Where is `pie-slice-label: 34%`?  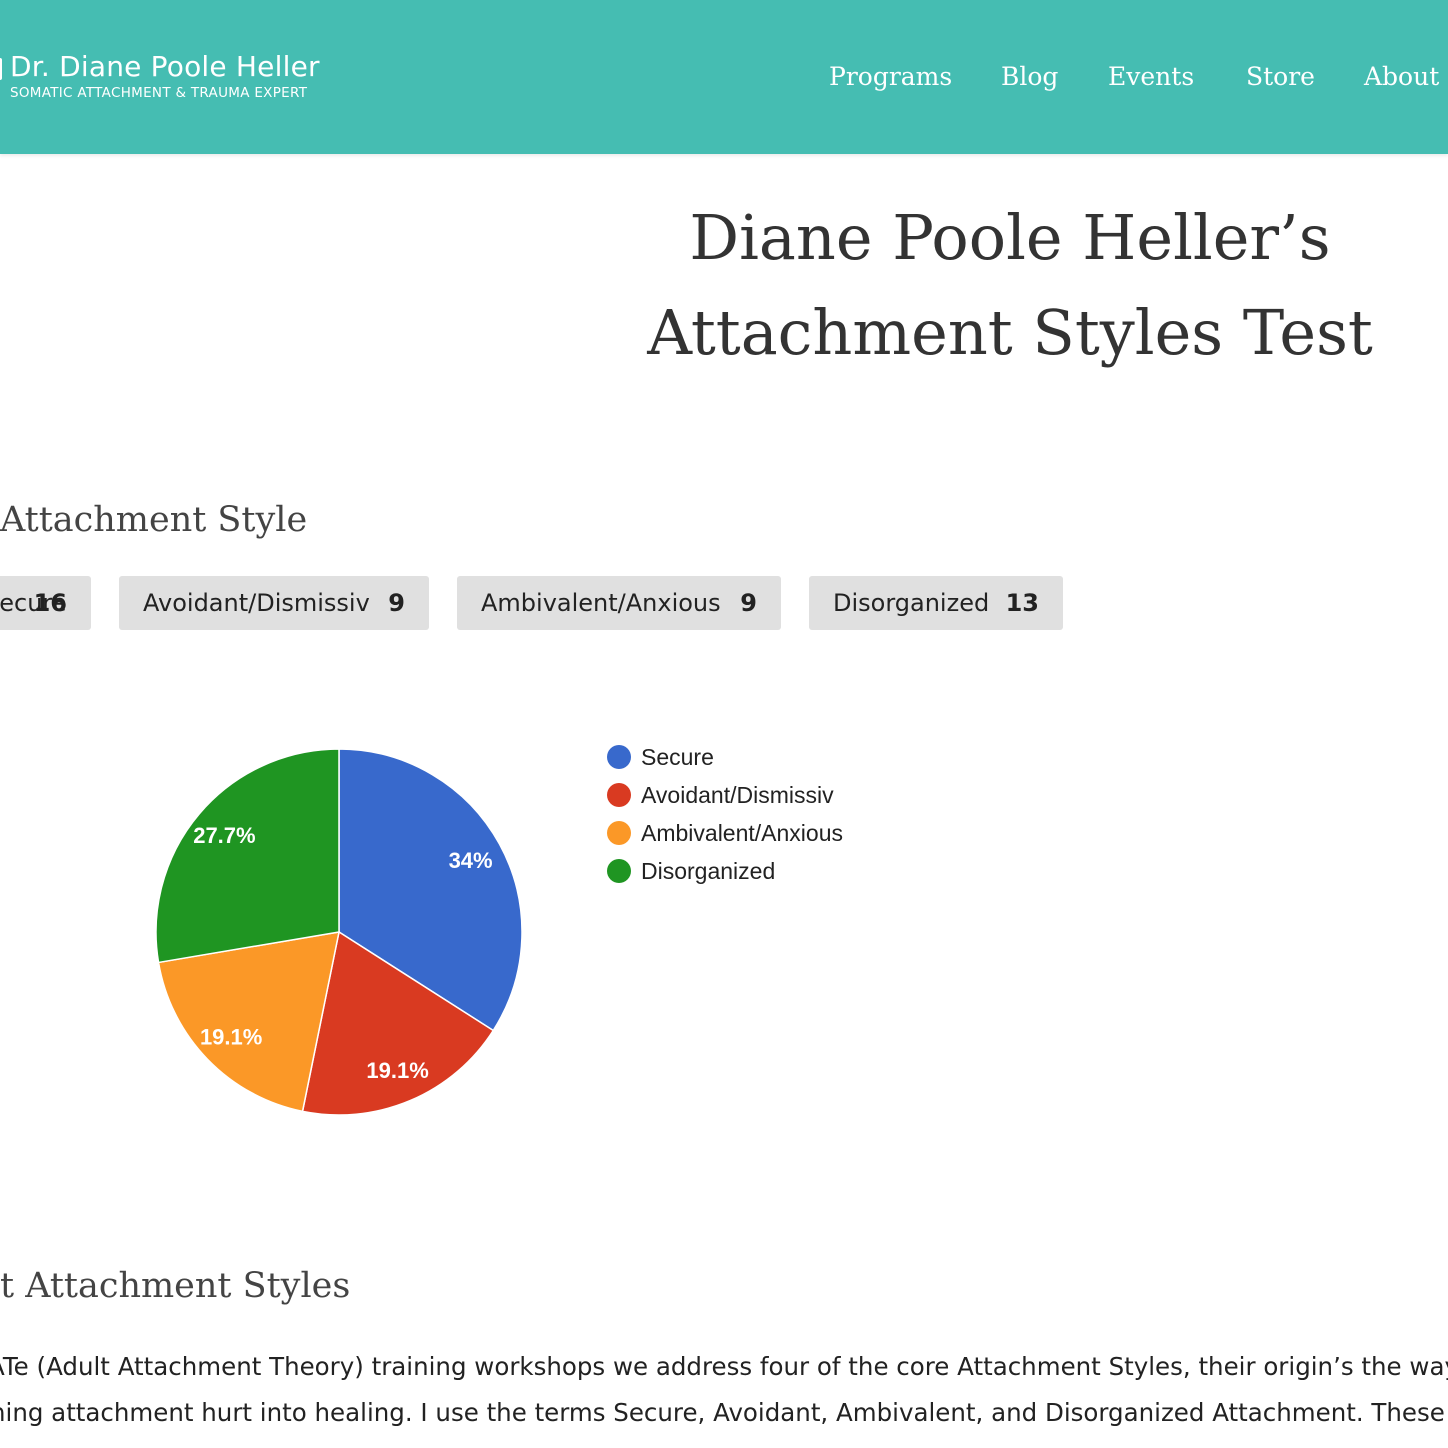
pie-slice-label: 34% is located at coordinates (471, 860).